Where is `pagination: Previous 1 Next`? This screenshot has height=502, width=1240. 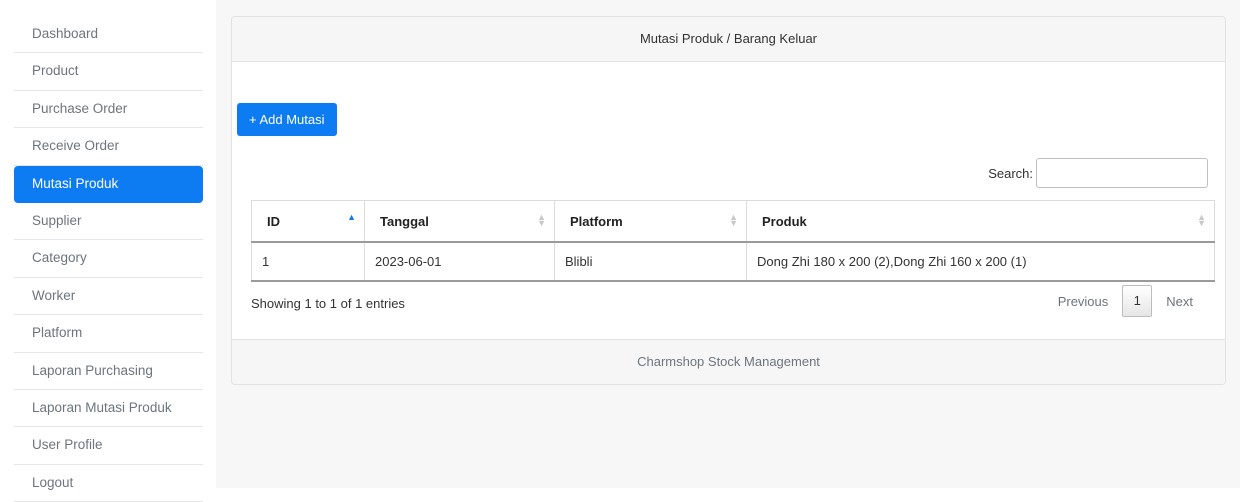
pagination: Previous 1 Next is located at coordinates (1125, 301).